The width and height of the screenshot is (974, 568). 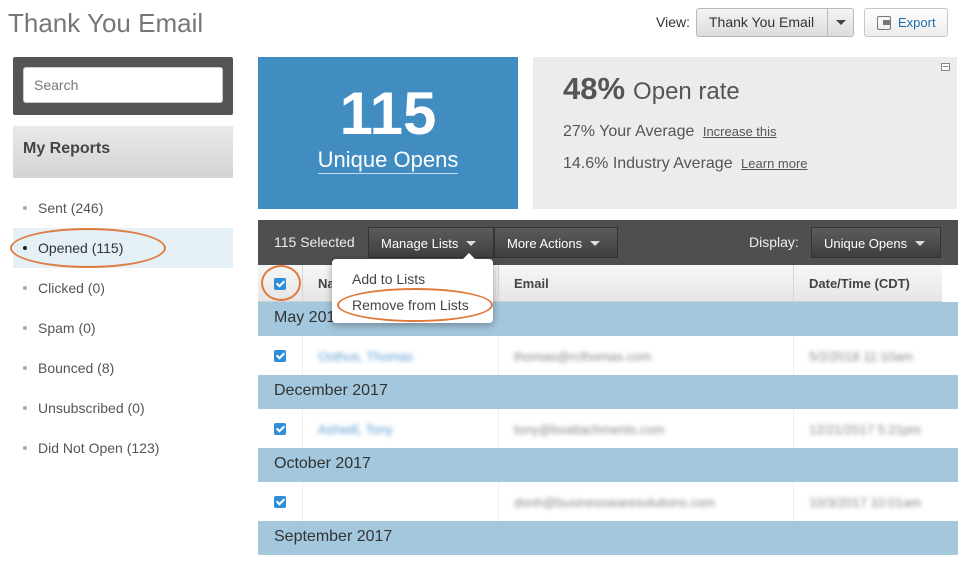 What do you see at coordinates (917, 22) in the screenshot?
I see `export-label: Export` at bounding box center [917, 22].